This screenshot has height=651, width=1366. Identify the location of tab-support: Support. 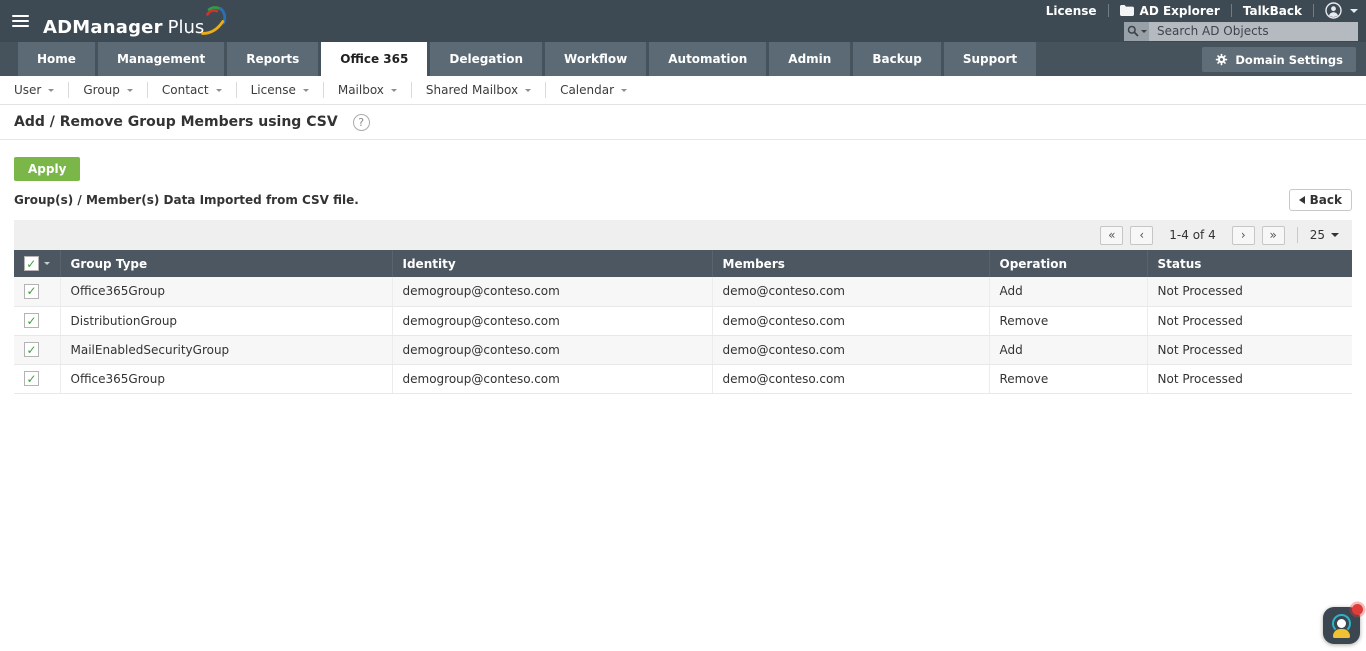
(990, 59).